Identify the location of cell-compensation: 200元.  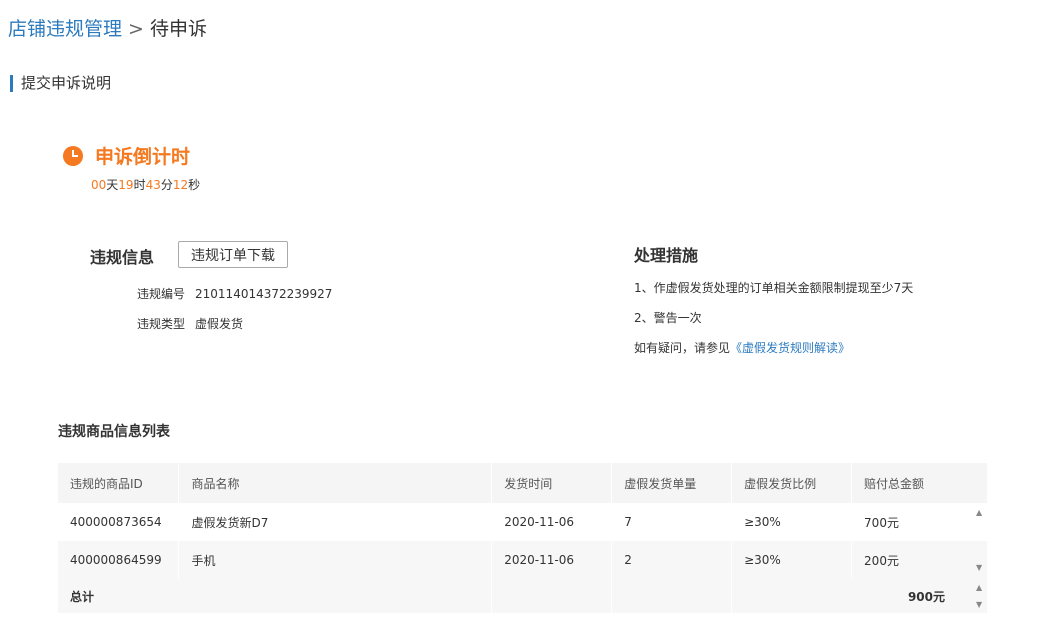
(919, 560).